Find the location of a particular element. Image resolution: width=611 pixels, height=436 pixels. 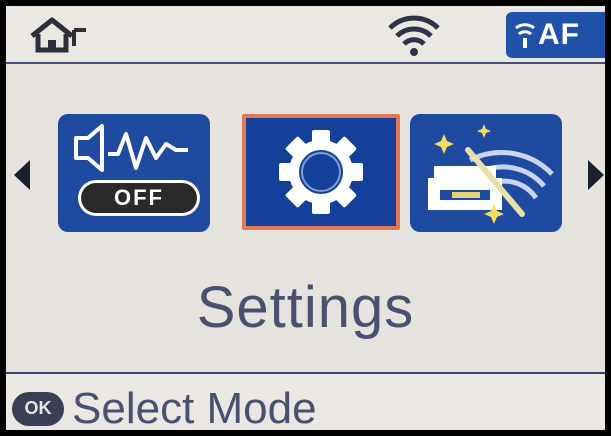

right-arrow-icon is located at coordinates (595, 175).